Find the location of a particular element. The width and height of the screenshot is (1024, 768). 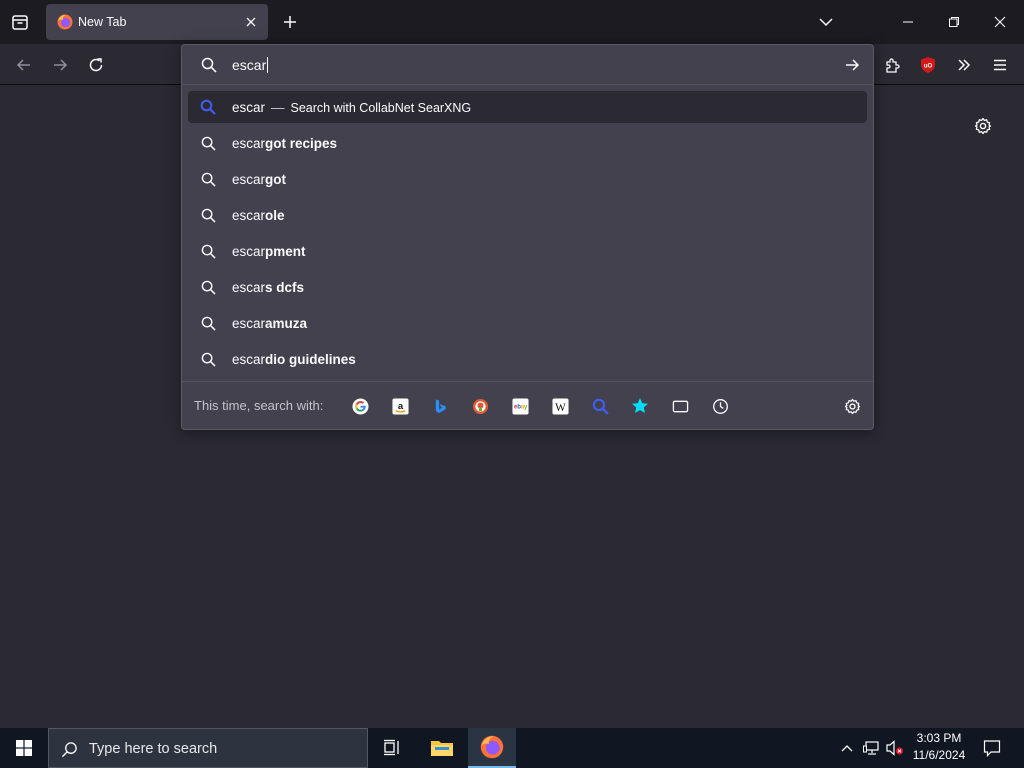

address-input: escar is located at coordinates (250, 65).